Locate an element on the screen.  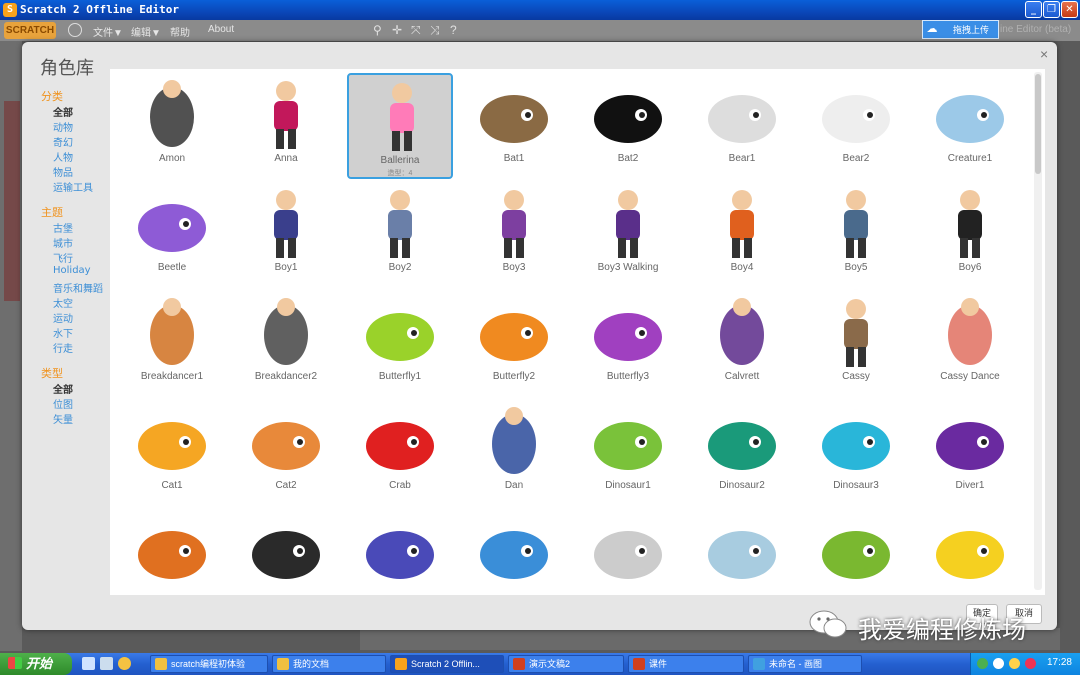
category-item: 运输工具 is located at coordinates (73, 186).